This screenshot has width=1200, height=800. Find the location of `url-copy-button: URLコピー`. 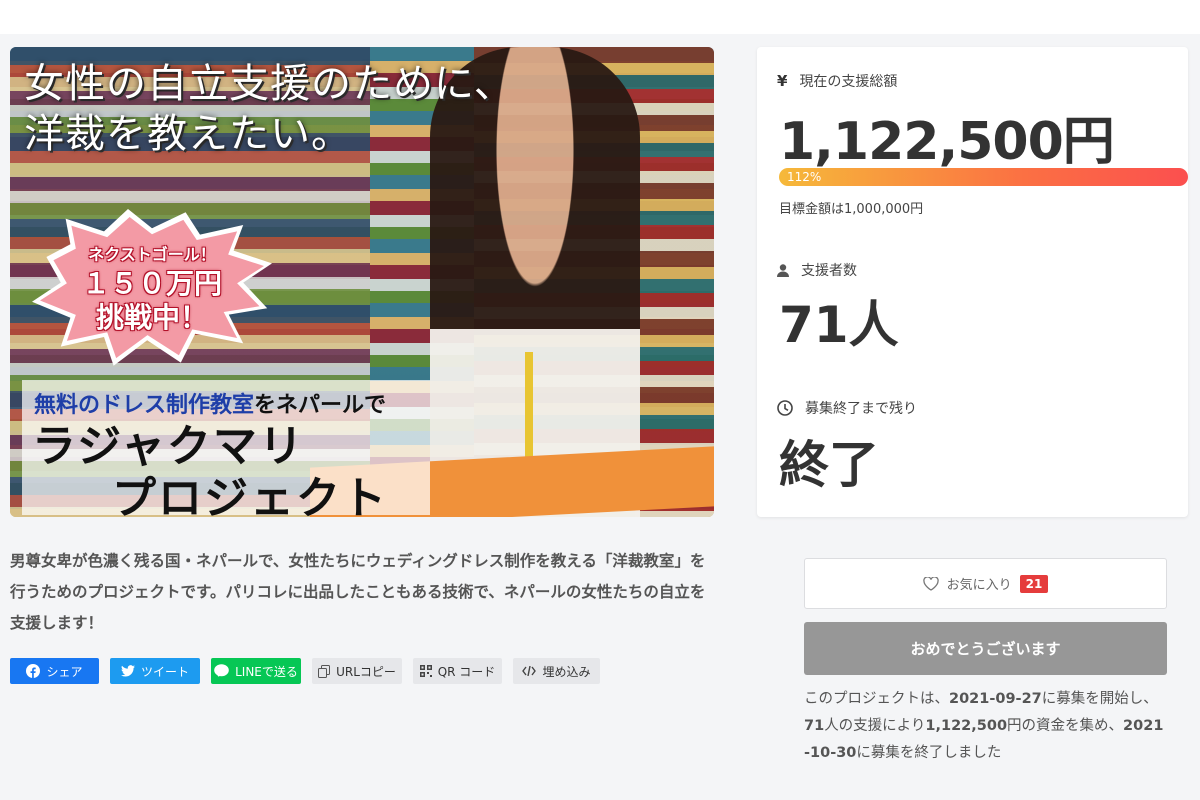

url-copy-button: URLコピー is located at coordinates (357, 671).